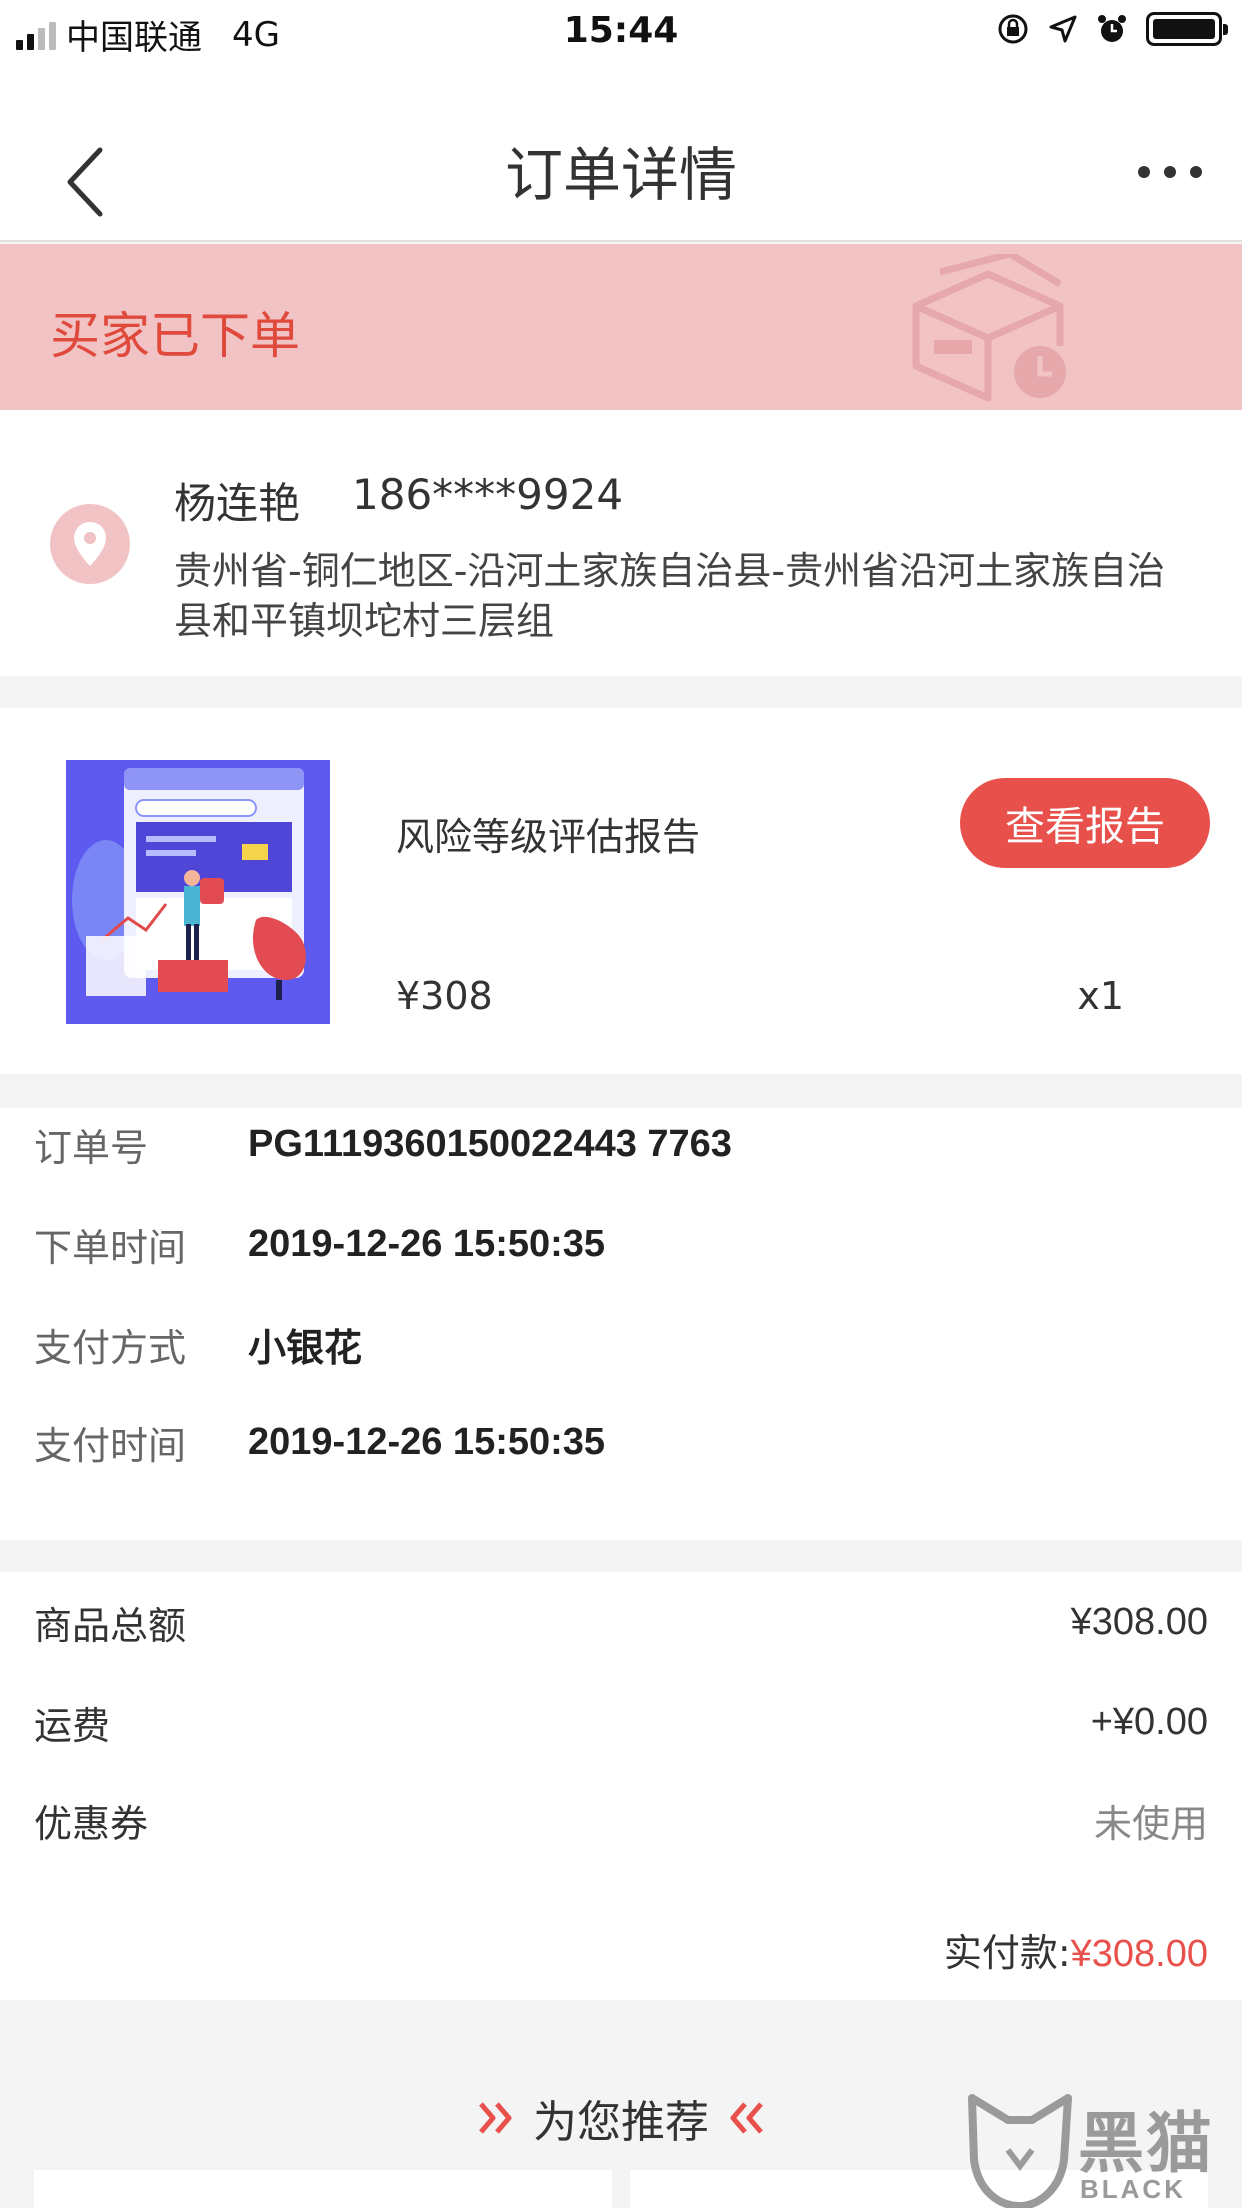  What do you see at coordinates (621, 1820) in the screenshot?
I see `coupon-row: 优惠券 未使用` at bounding box center [621, 1820].